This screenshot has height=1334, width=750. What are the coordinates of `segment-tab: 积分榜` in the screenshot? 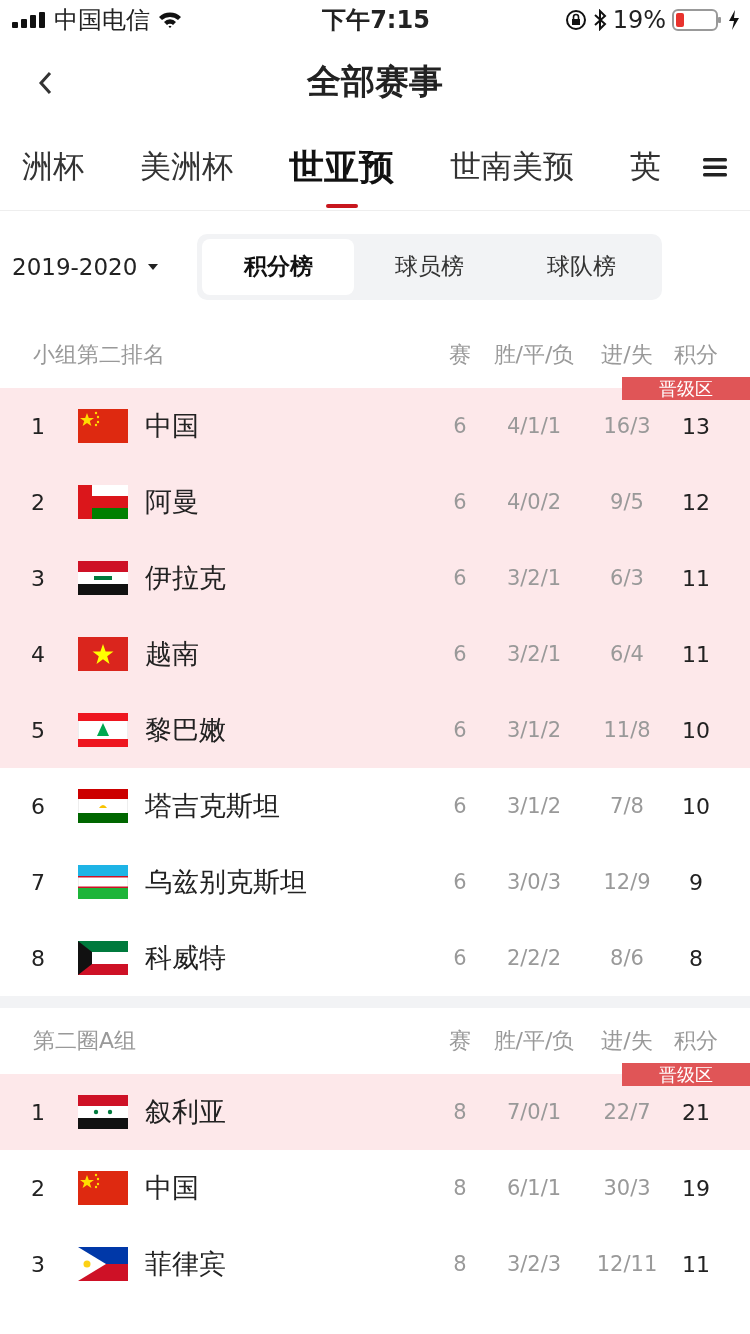 It's located at (278, 266).